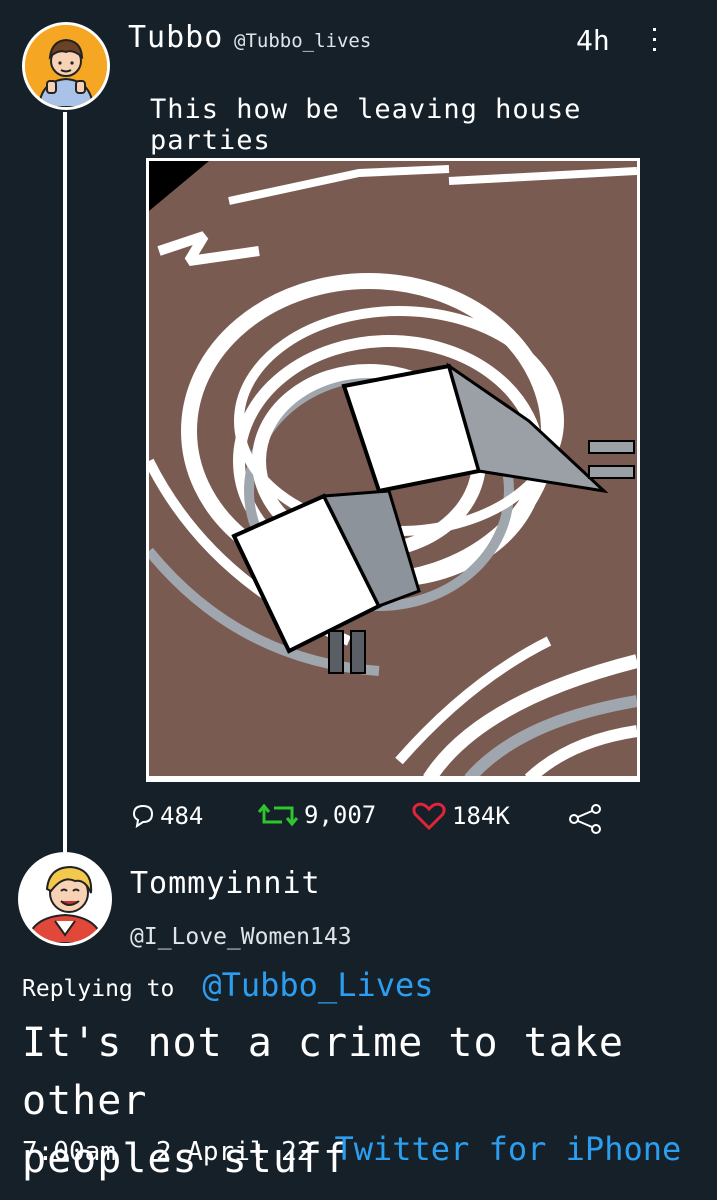 This screenshot has height=1200, width=717. What do you see at coordinates (278, 815) in the screenshot?
I see `retweet-icon` at bounding box center [278, 815].